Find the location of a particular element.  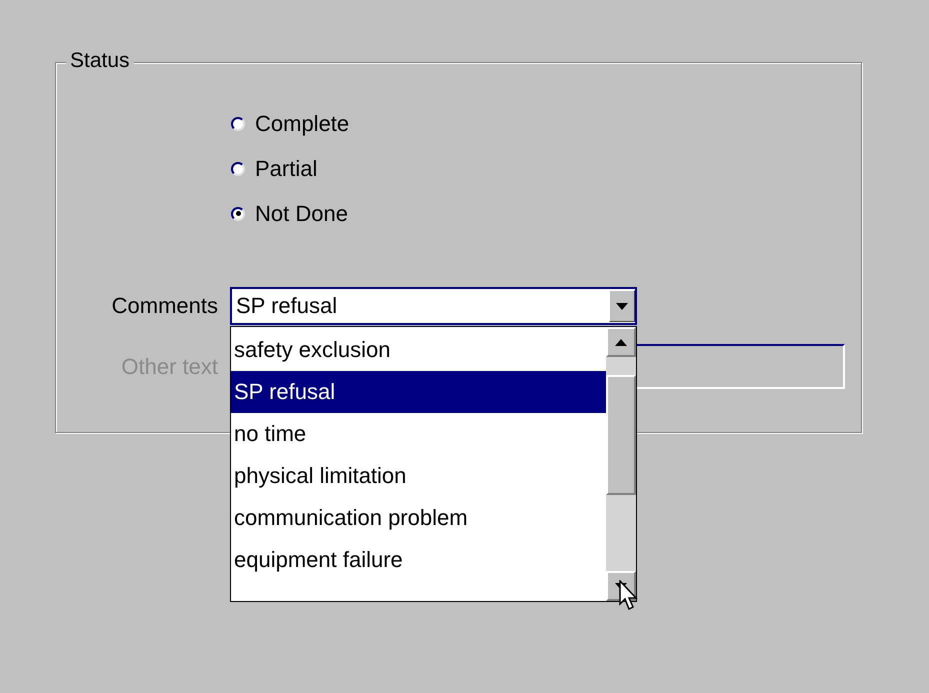

dropdown-option: SP refusal is located at coordinates (418, 392).